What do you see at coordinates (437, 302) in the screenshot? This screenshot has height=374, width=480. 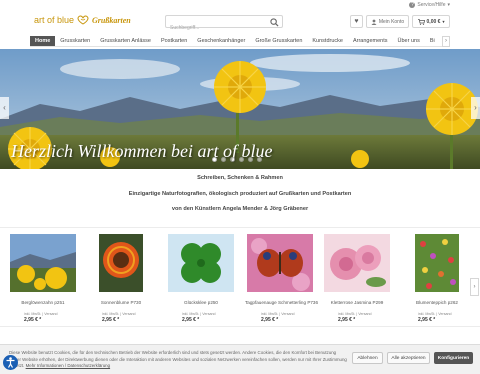 I see `product-name: Blumenteppich p262` at bounding box center [437, 302].